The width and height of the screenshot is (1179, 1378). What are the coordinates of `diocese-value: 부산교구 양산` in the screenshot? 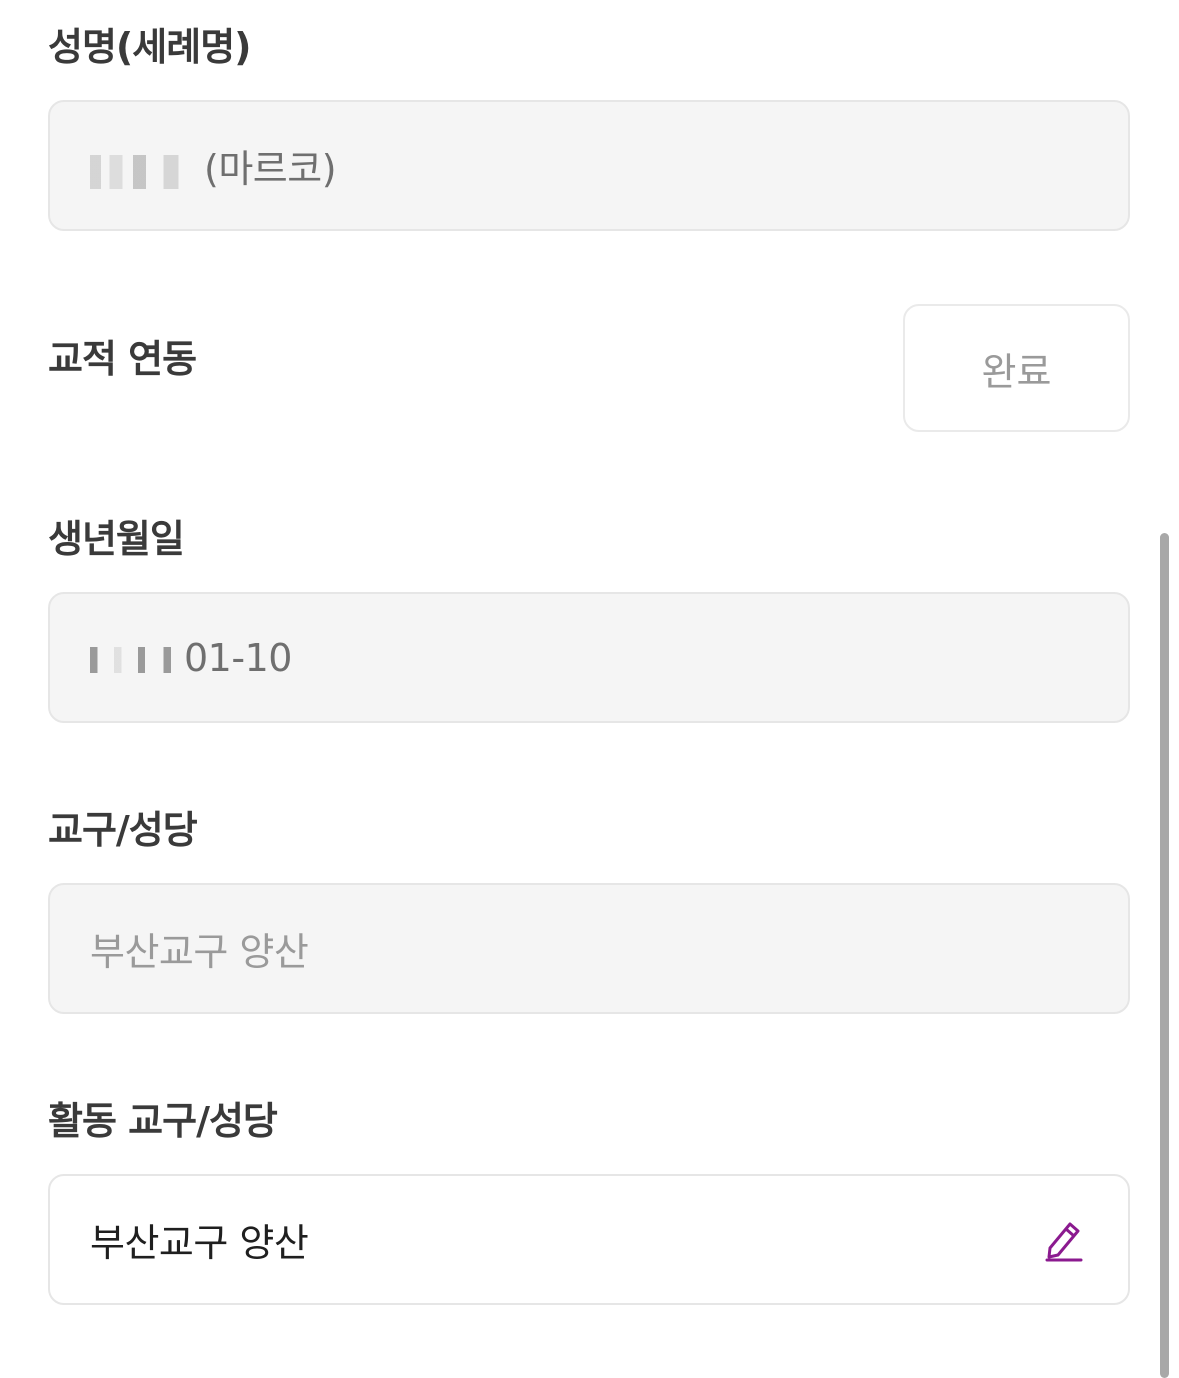 It's located at (199, 952).